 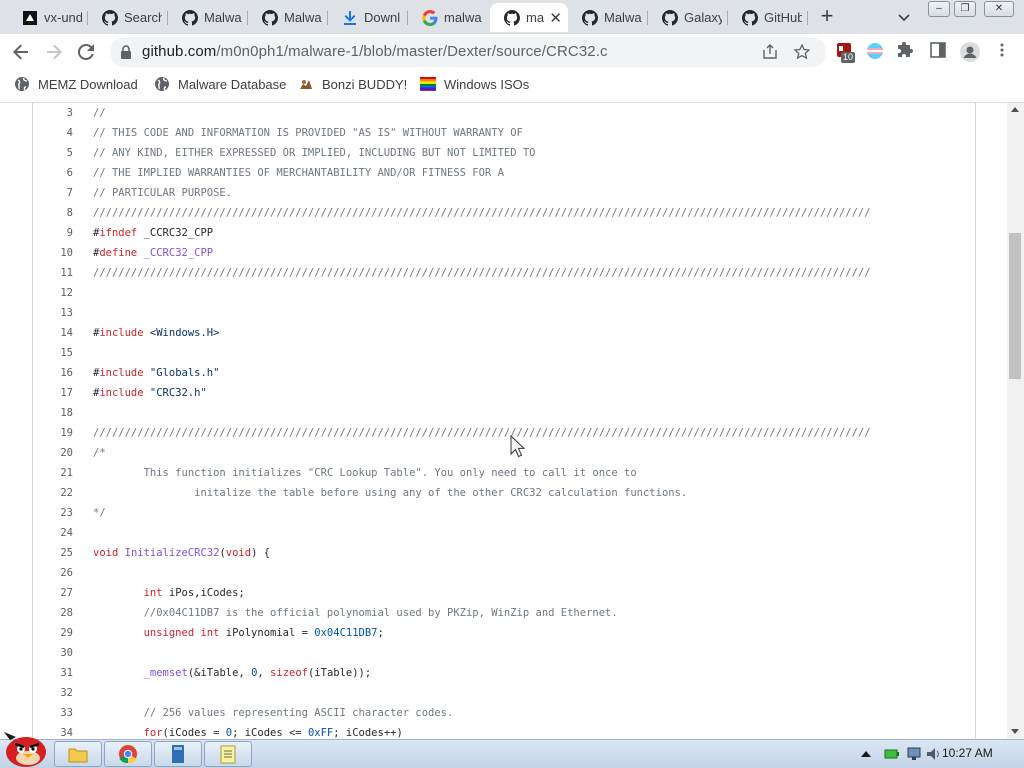 What do you see at coordinates (503, 333) in the screenshot?
I see `code-line: 14 #include <Windows.H>` at bounding box center [503, 333].